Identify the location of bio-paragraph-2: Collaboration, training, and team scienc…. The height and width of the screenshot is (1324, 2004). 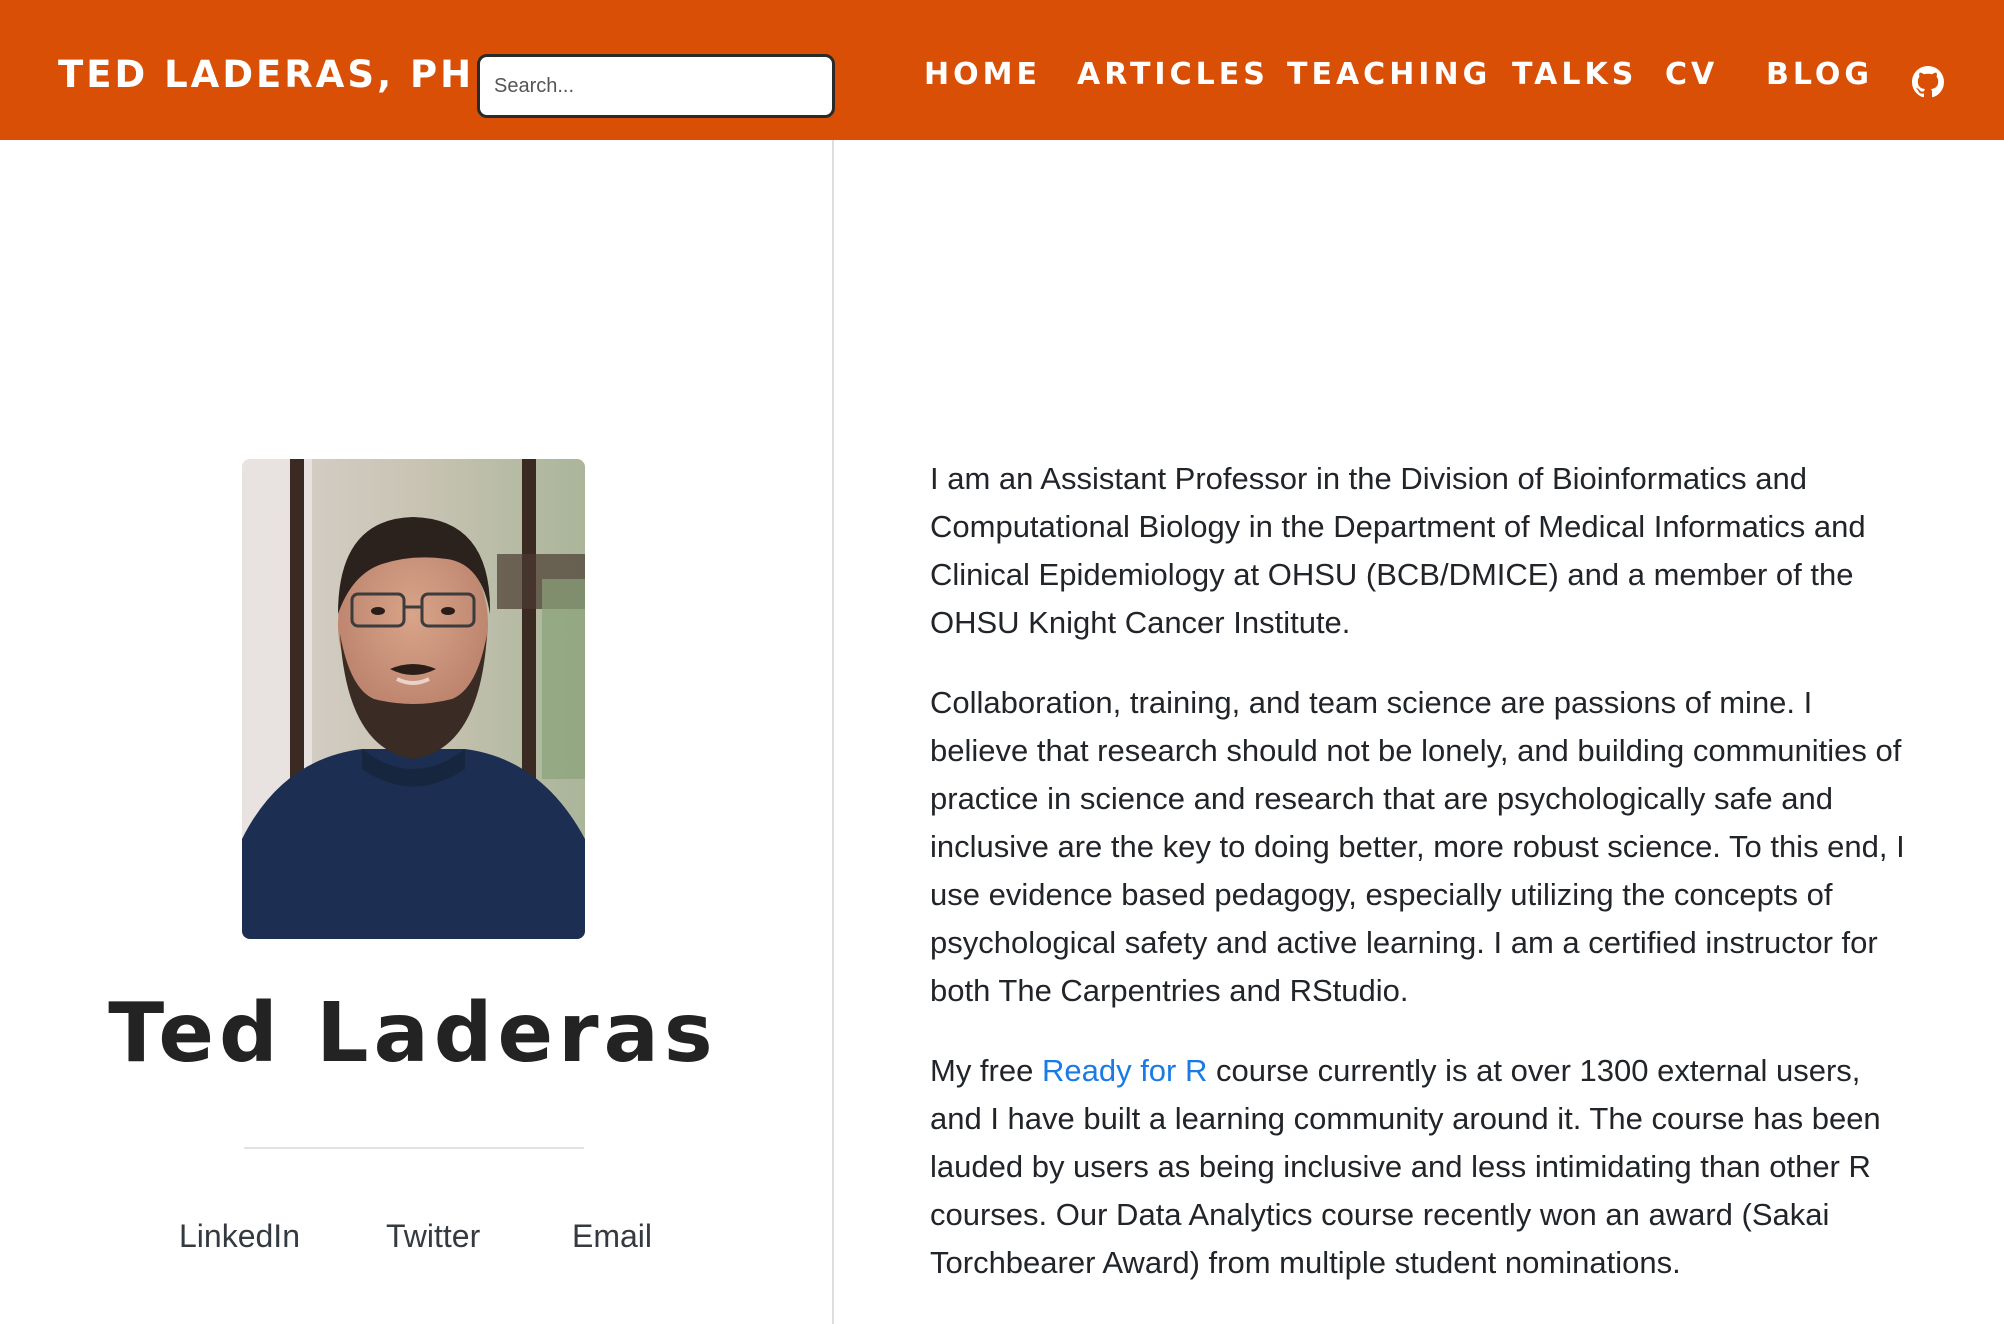
(1417, 846).